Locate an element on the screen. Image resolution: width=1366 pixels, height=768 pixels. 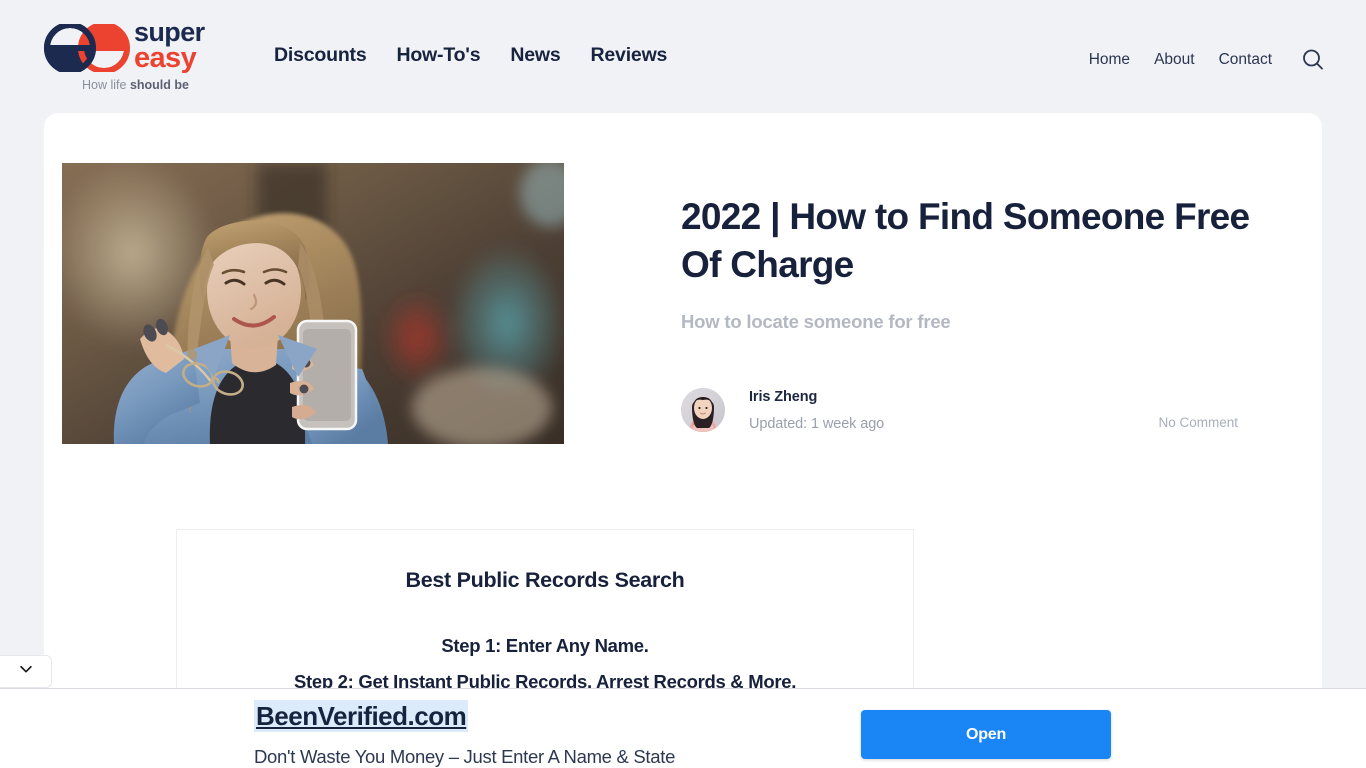
nav-item-home: Home is located at coordinates (1109, 60).